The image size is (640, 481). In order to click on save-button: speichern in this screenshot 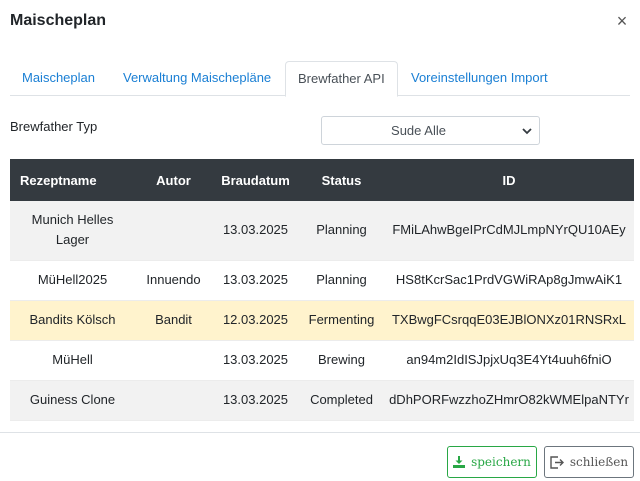, I will do `click(492, 462)`.